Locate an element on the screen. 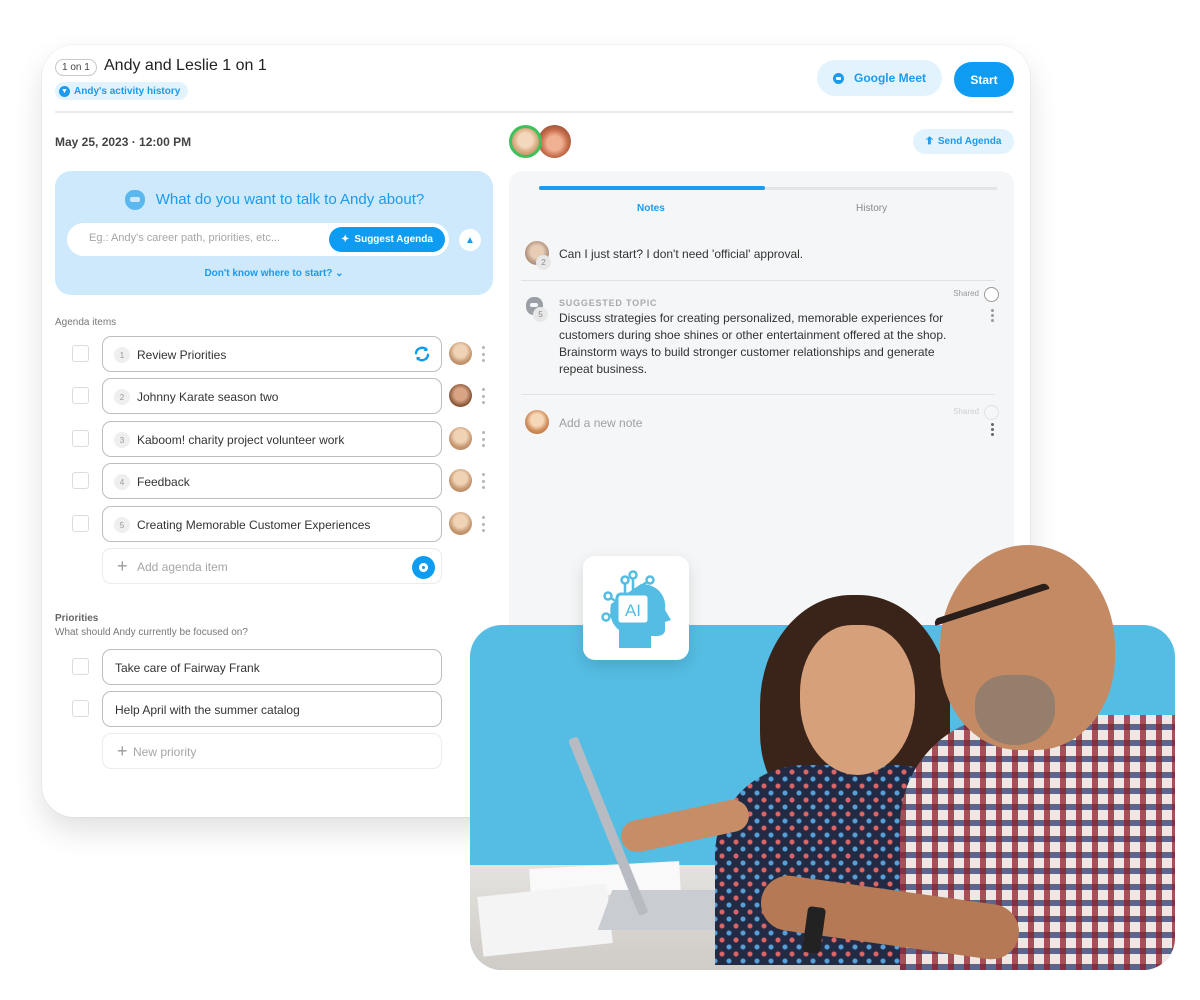 The height and width of the screenshot is (1000, 1200). active-tab-indicator is located at coordinates (652, 188).